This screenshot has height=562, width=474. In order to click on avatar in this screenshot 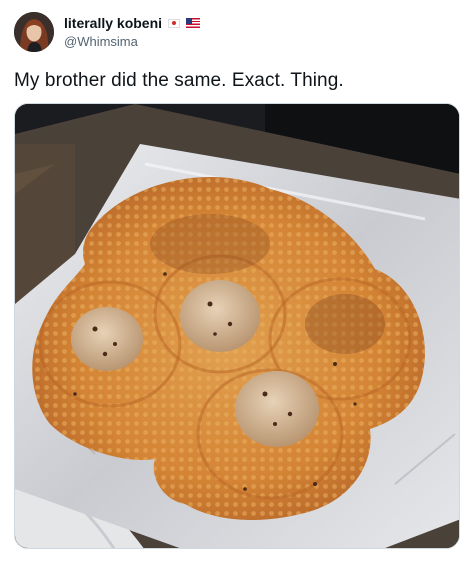, I will do `click(34, 32)`.